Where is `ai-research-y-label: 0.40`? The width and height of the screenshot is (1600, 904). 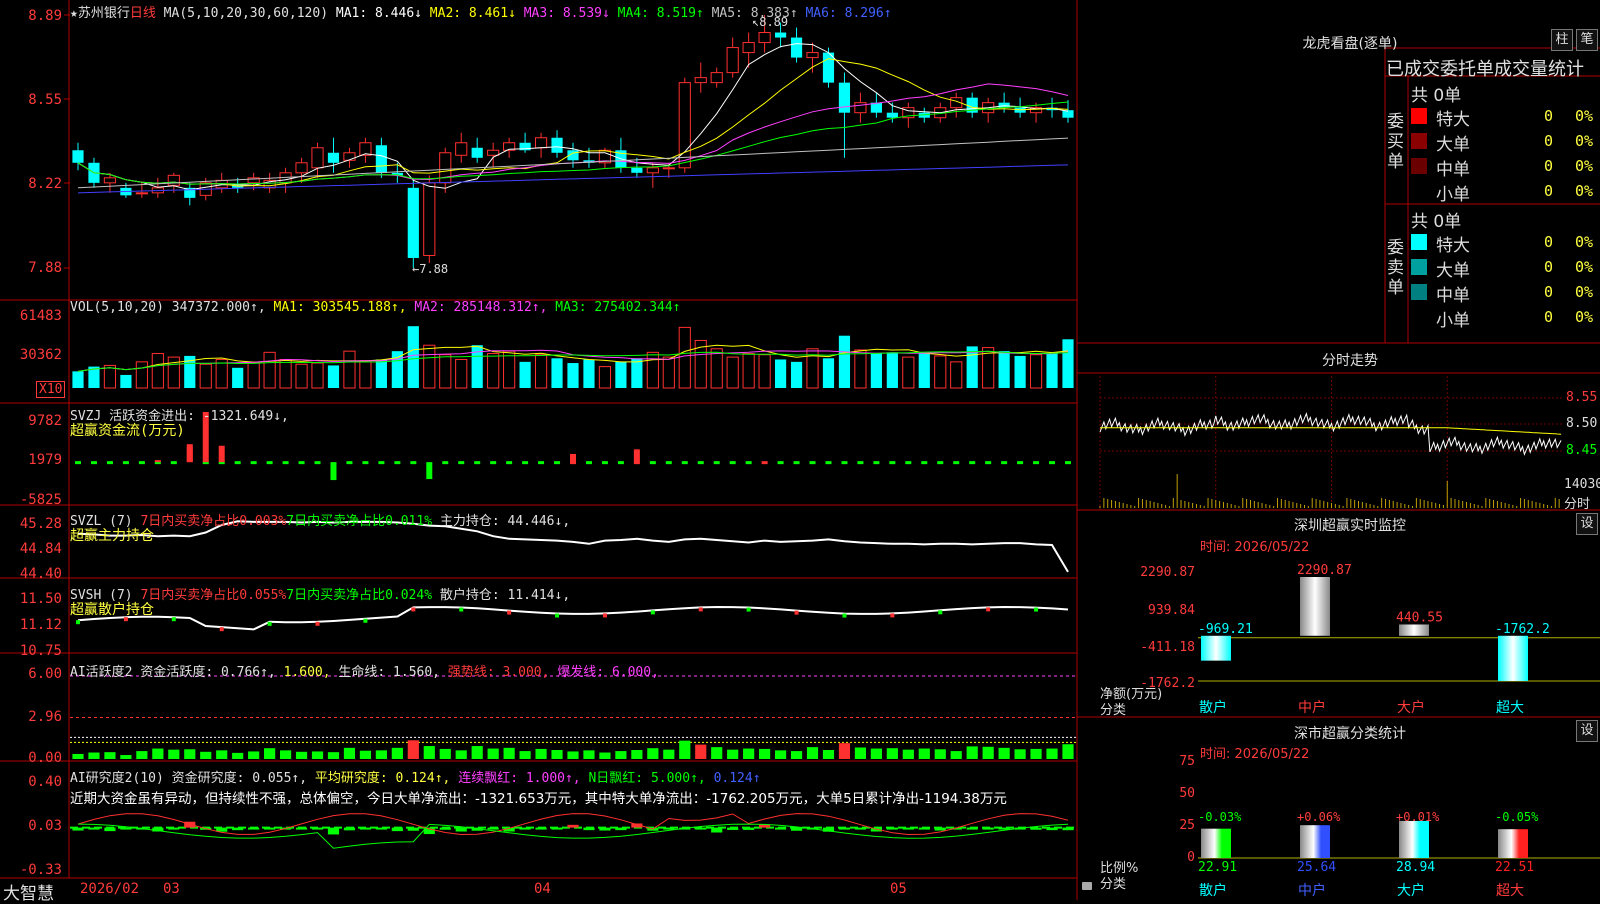
ai-research-y-label: 0.40 is located at coordinates (45, 782).